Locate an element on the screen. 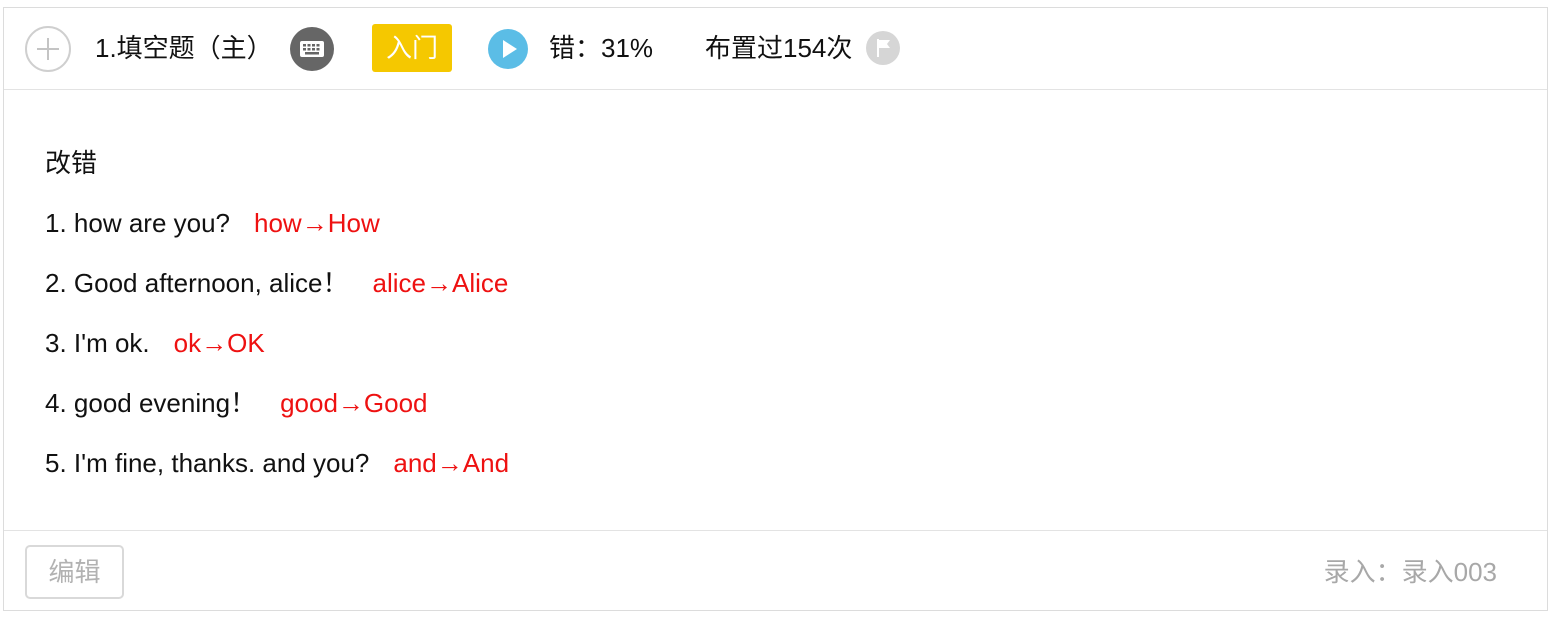  assigned-count: 布置过154次 is located at coordinates (779, 48).